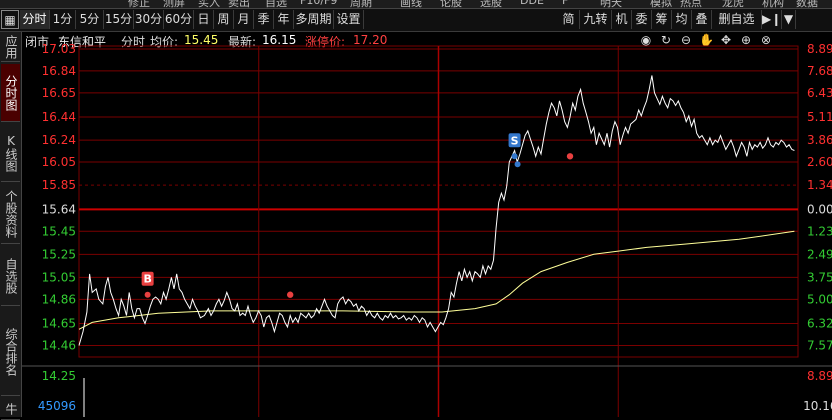  Describe the element at coordinates (147, 279) in the screenshot. I see `buy-marker-label: B` at that location.